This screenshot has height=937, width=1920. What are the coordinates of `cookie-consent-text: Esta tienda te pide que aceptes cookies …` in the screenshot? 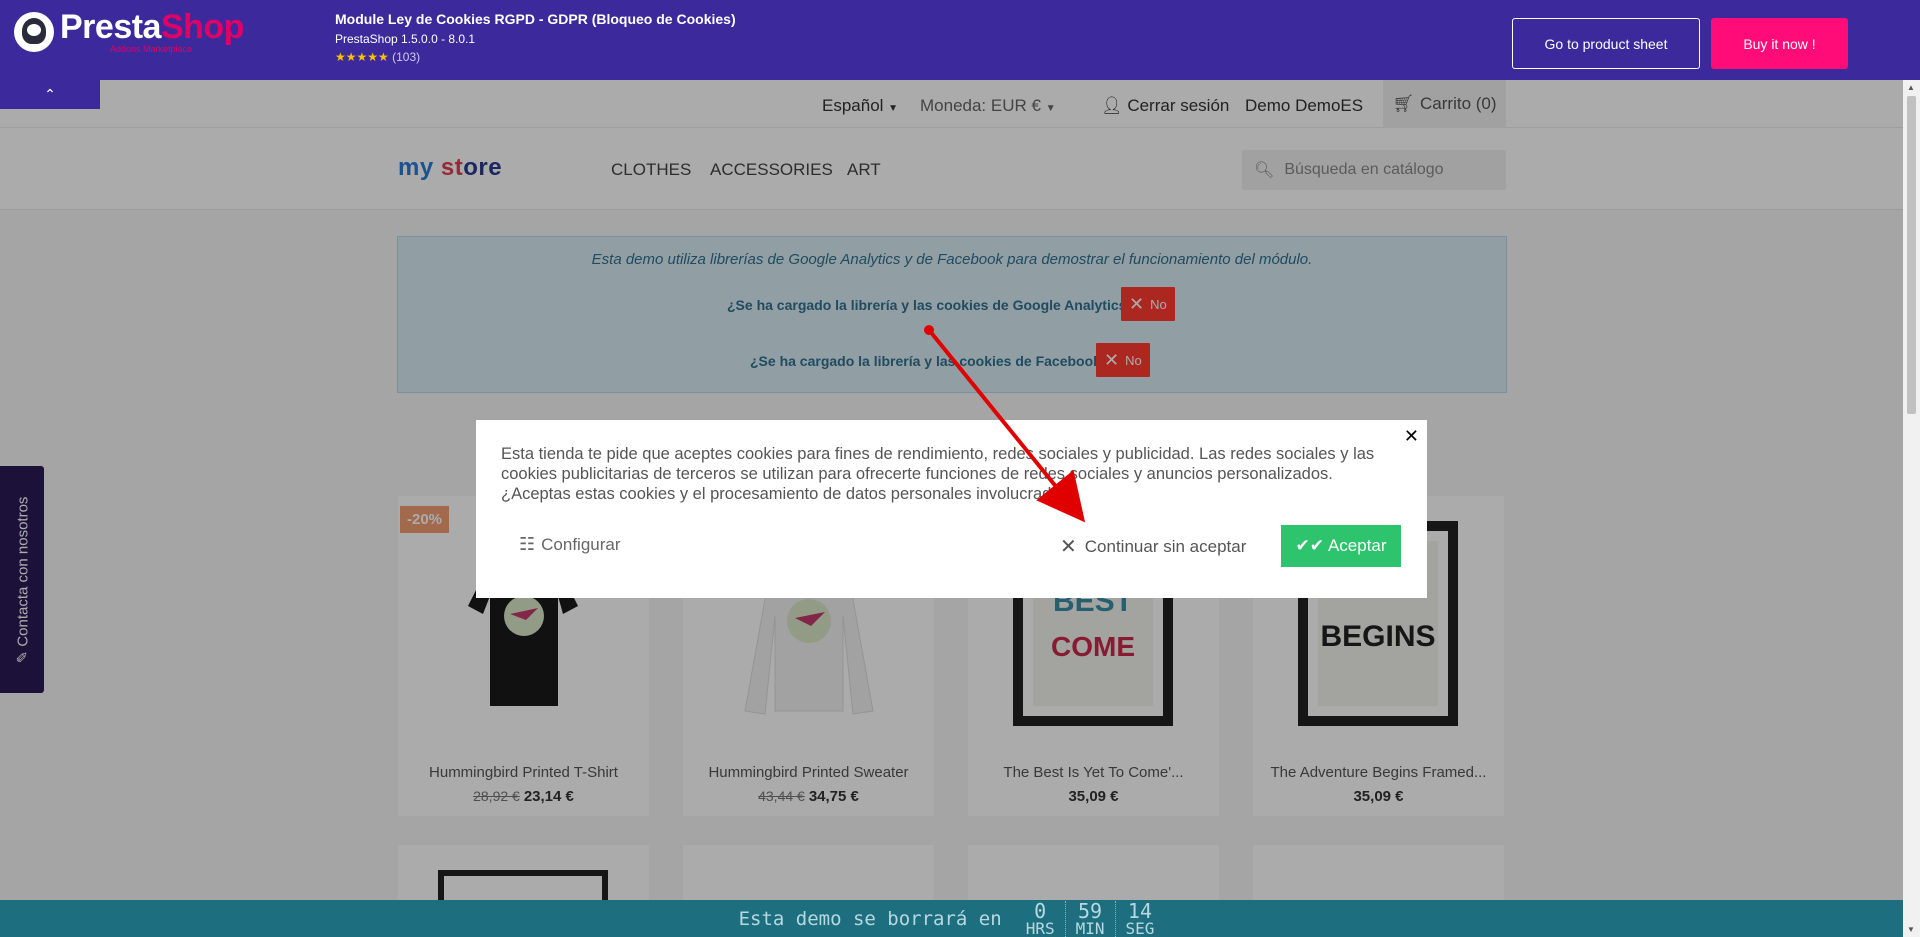 It's located at (938, 474).